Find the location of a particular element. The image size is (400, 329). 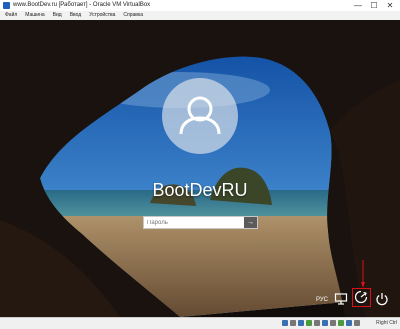

username-label: BootDevRU is located at coordinates (200, 190).